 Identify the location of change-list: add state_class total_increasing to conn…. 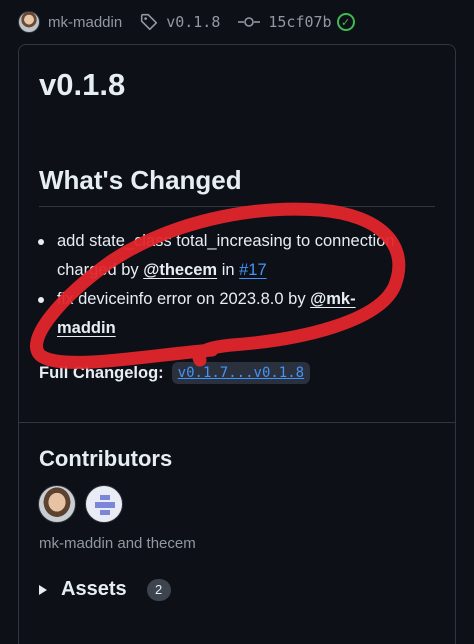
(217, 285).